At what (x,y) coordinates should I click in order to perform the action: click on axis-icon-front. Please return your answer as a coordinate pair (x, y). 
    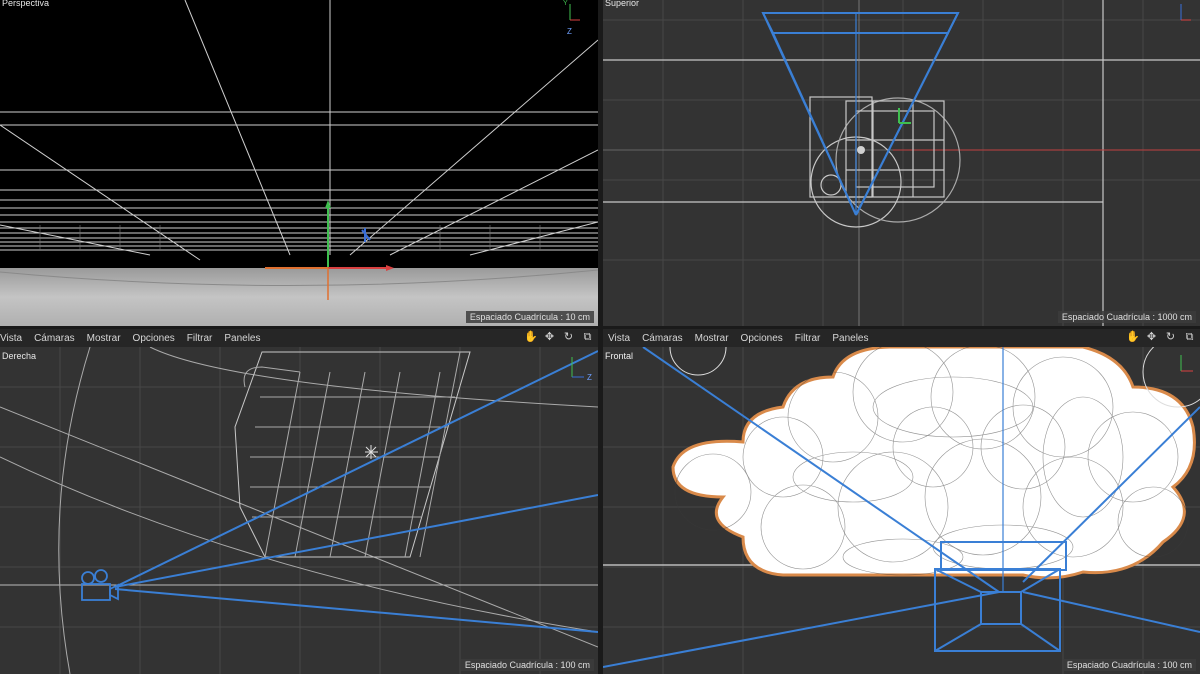
    Looking at the image, I should click on (1186, 363).